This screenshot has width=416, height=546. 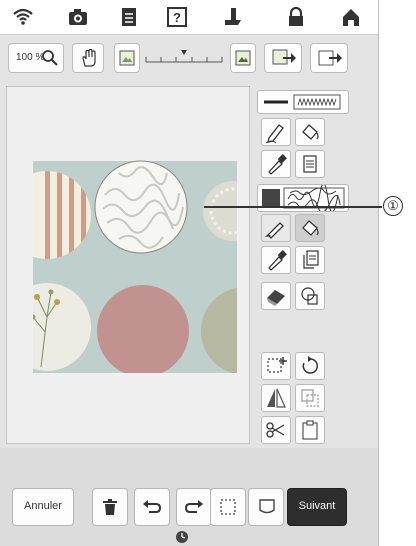 What do you see at coordinates (36, 58) in the screenshot?
I see `zoom-button: 100 %` at bounding box center [36, 58].